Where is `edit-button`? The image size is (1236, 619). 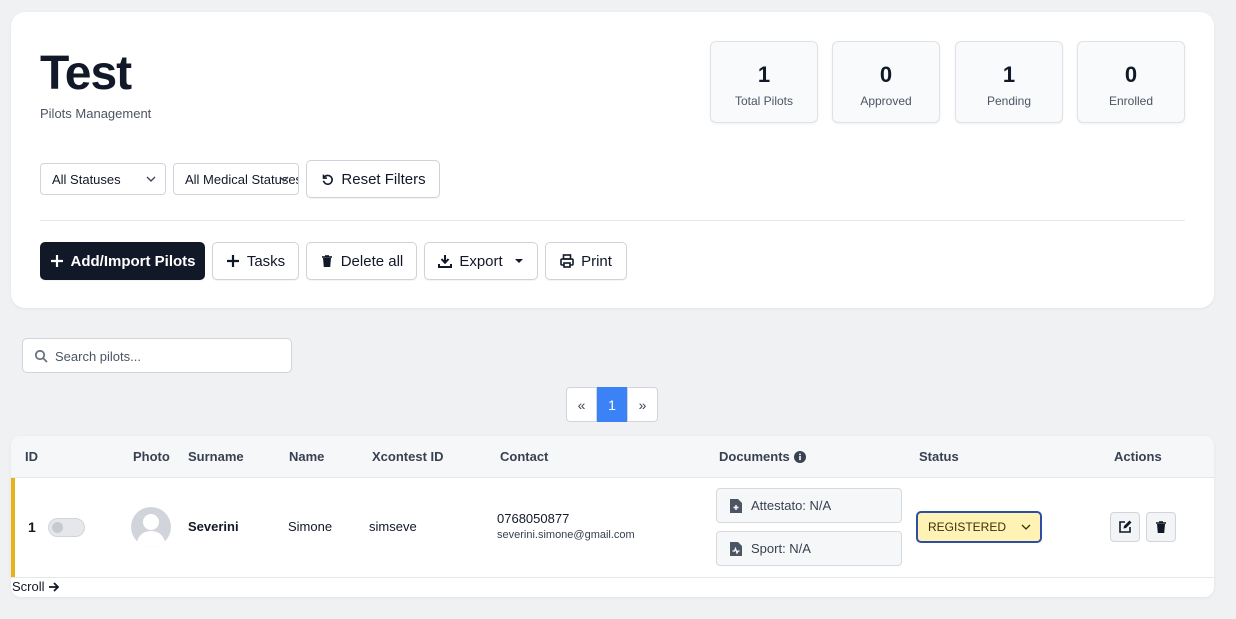
edit-button is located at coordinates (1125, 527).